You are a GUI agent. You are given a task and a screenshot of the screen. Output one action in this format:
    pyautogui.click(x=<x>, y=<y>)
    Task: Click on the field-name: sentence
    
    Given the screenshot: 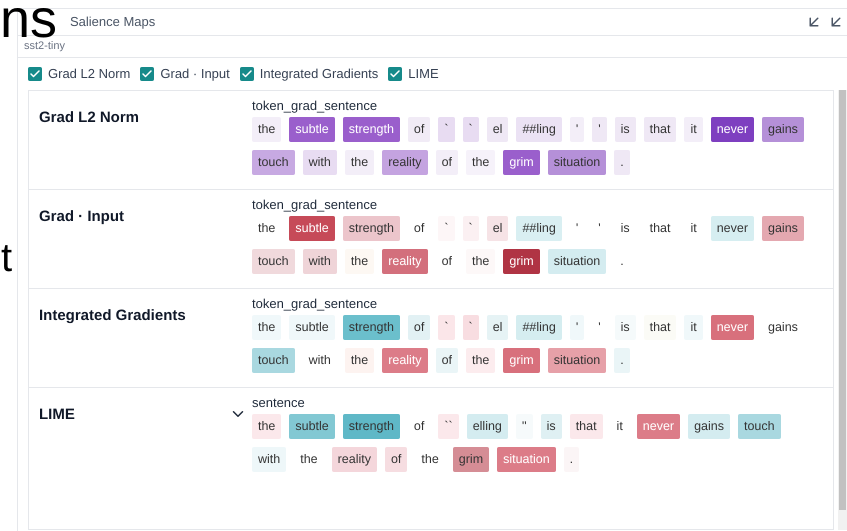 What is the action you would take?
    pyautogui.click(x=279, y=403)
    